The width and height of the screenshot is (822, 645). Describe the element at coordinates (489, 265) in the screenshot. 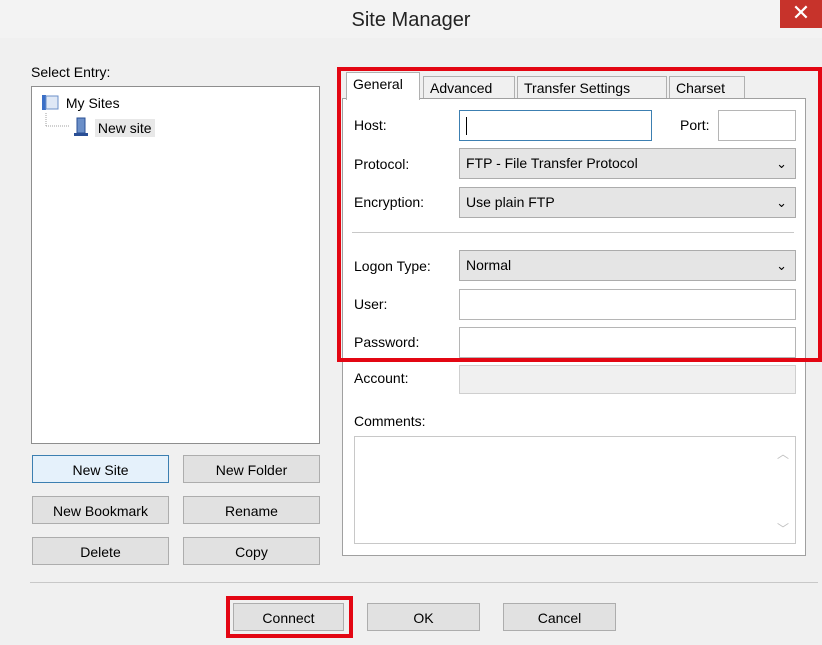

I see `logon-type-value: Normal` at that location.